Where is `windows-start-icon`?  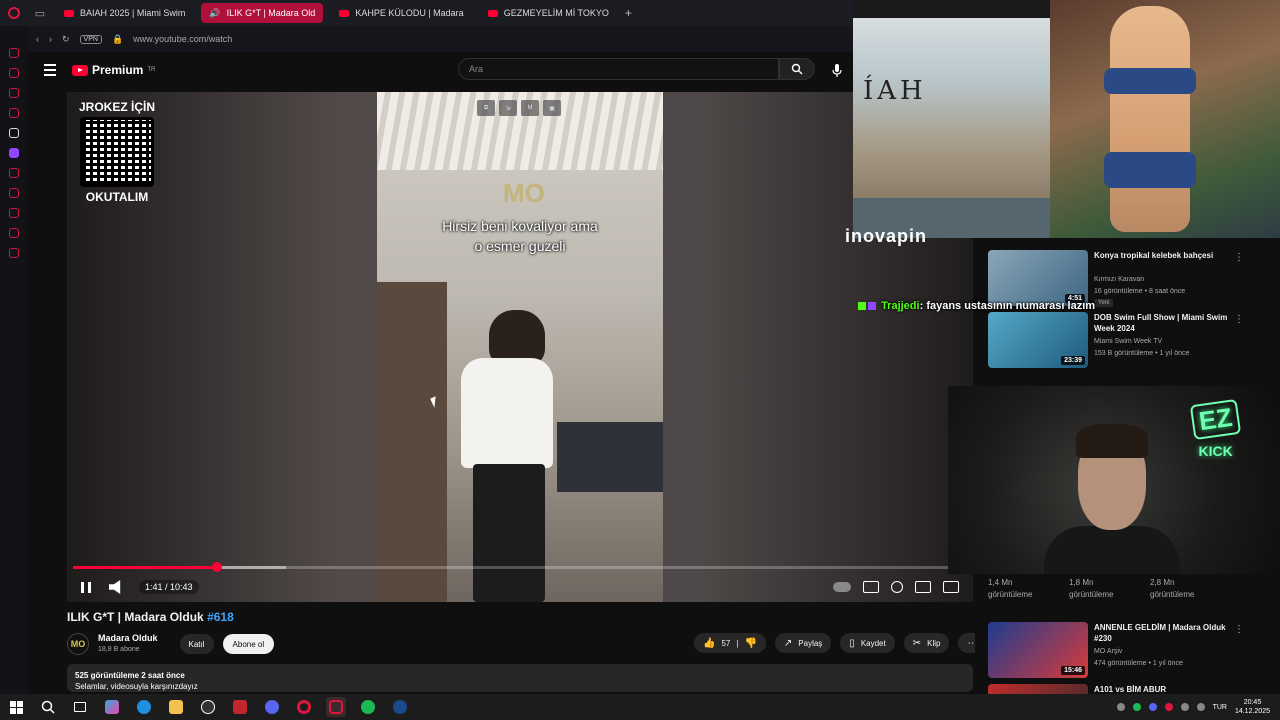 windows-start-icon is located at coordinates (16, 707).